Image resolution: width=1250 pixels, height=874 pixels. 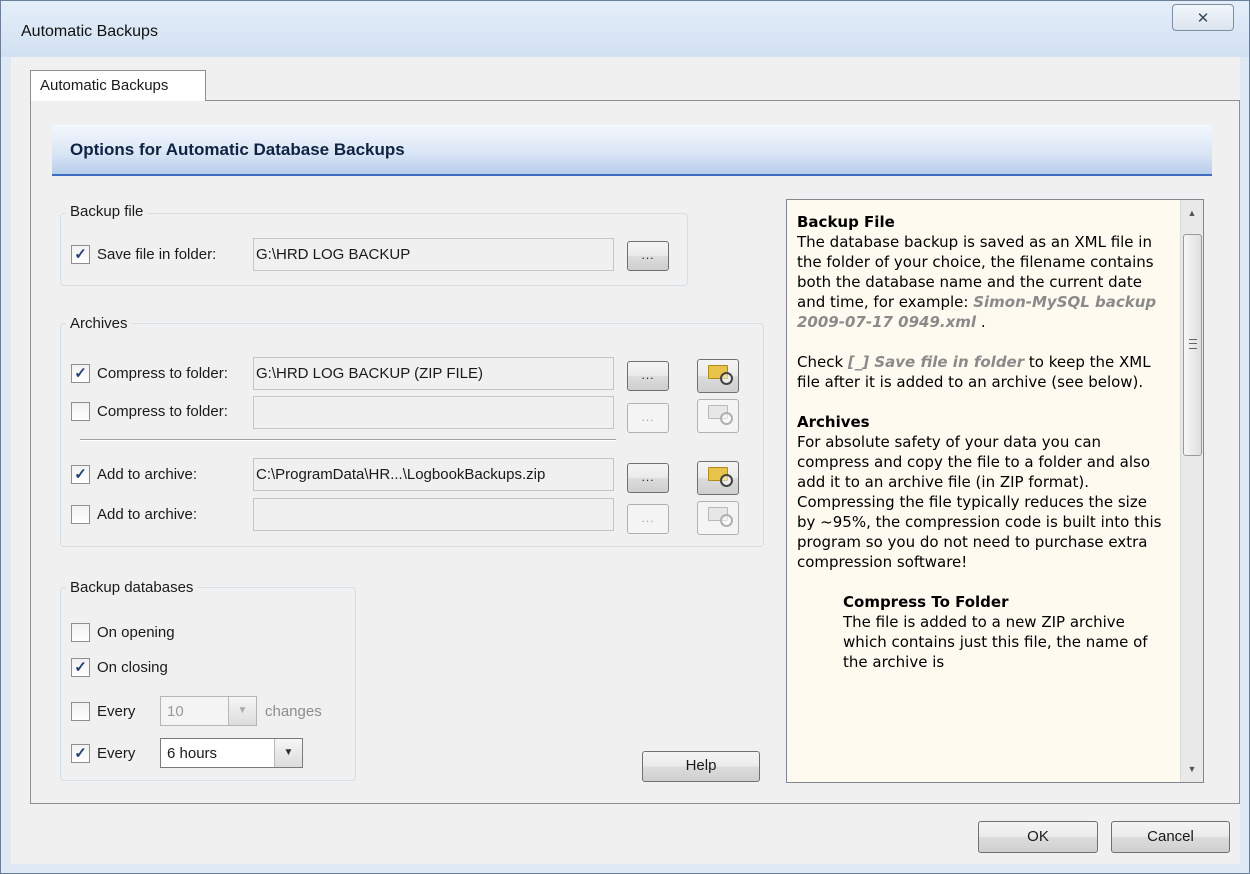 I want to click on save-file-checkbox: ✓, so click(x=80, y=254).